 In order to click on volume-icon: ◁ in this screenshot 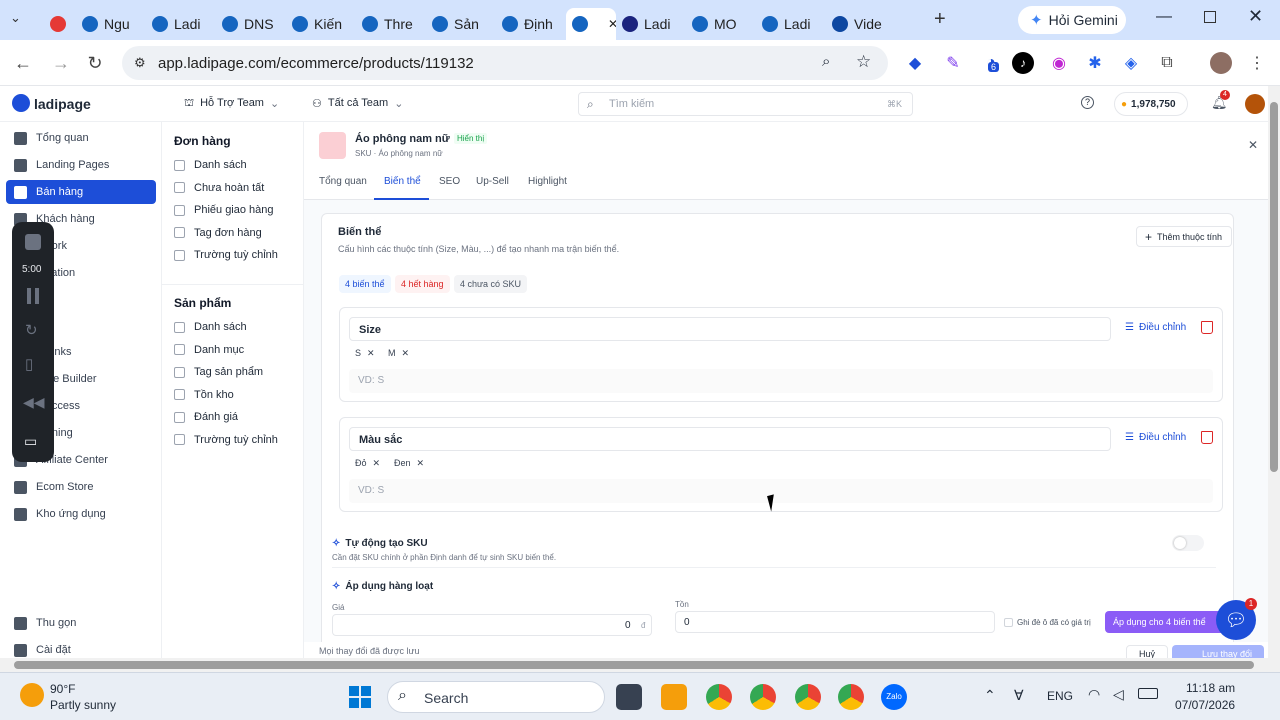, I will do `click(1118, 694)`.